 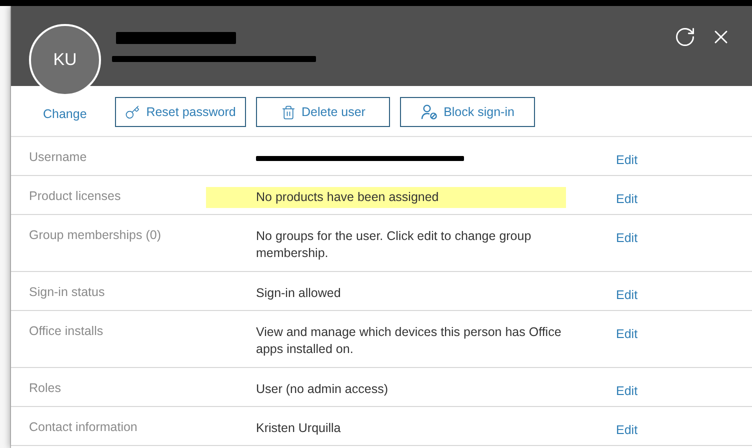 What do you see at coordinates (288, 112) in the screenshot?
I see `trash-icon` at bounding box center [288, 112].